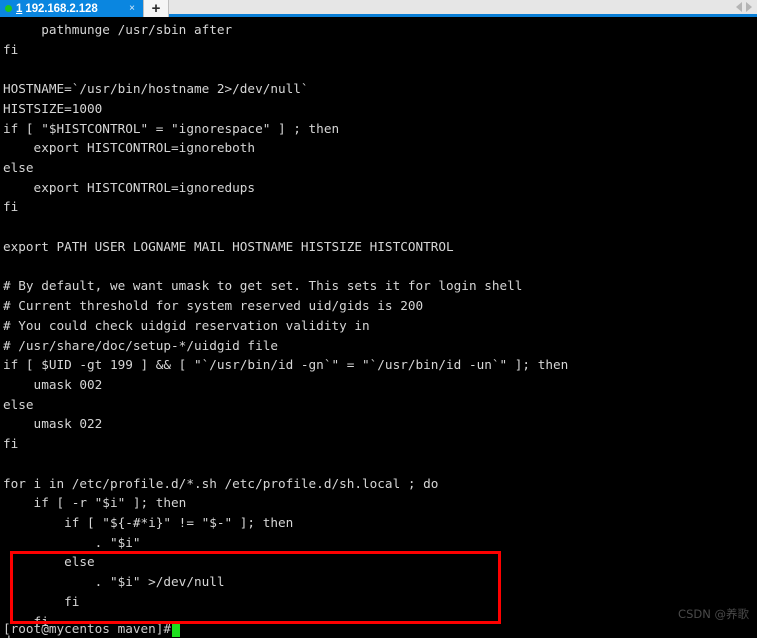 The image size is (757, 638). Describe the element at coordinates (129, 8) in the screenshot. I see `close-icon: ×` at that location.